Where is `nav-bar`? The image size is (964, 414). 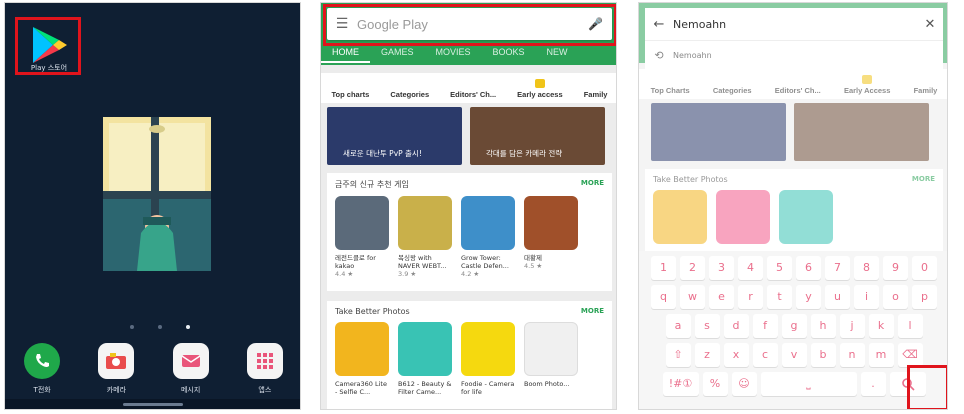 nav-bar is located at coordinates (152, 404).